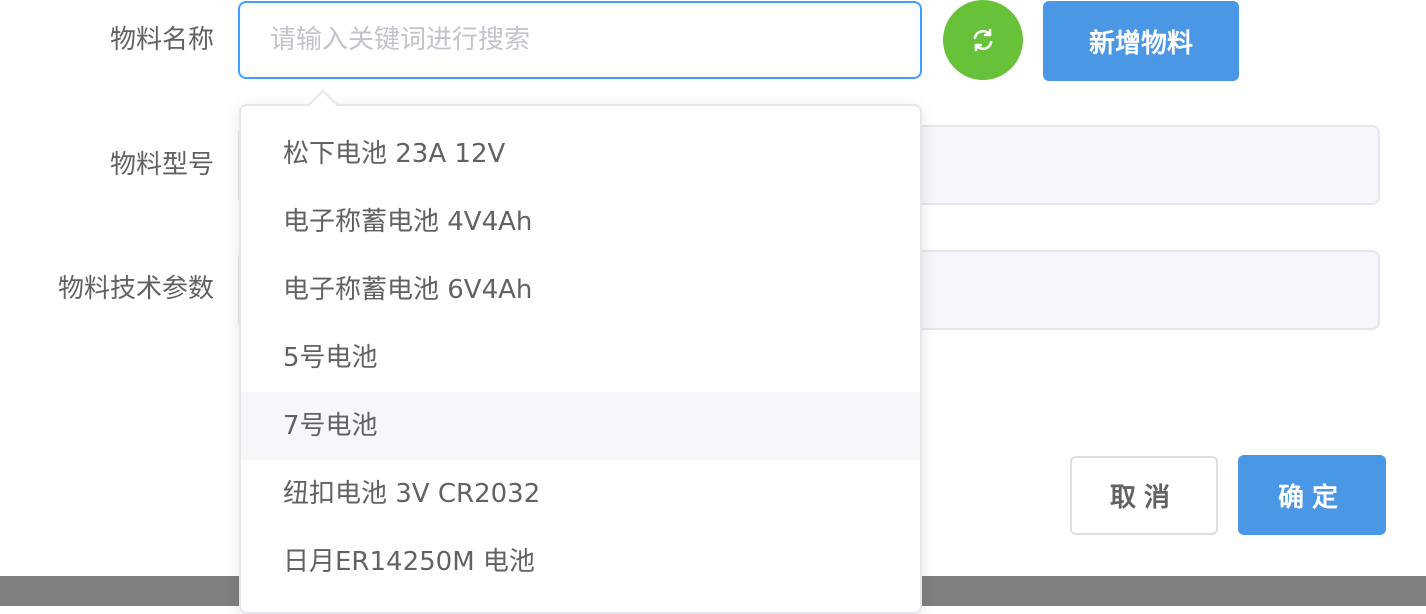 This screenshot has width=1426, height=614. What do you see at coordinates (1312, 495) in the screenshot?
I see `confirm-button: 确定` at bounding box center [1312, 495].